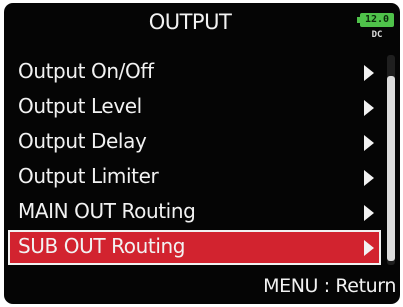  I want to click on menu-item-label: Output Level, so click(80, 106).